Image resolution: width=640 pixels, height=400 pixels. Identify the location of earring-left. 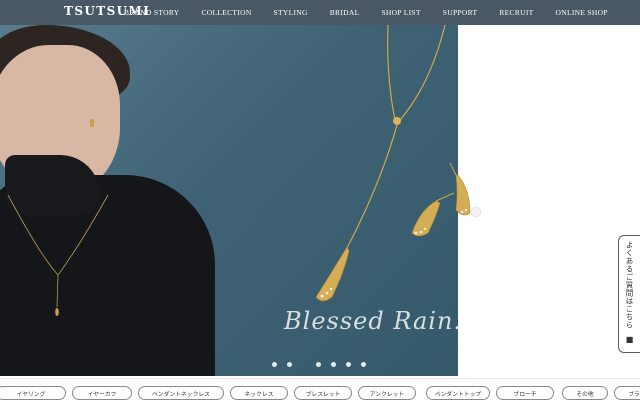
(426, 218).